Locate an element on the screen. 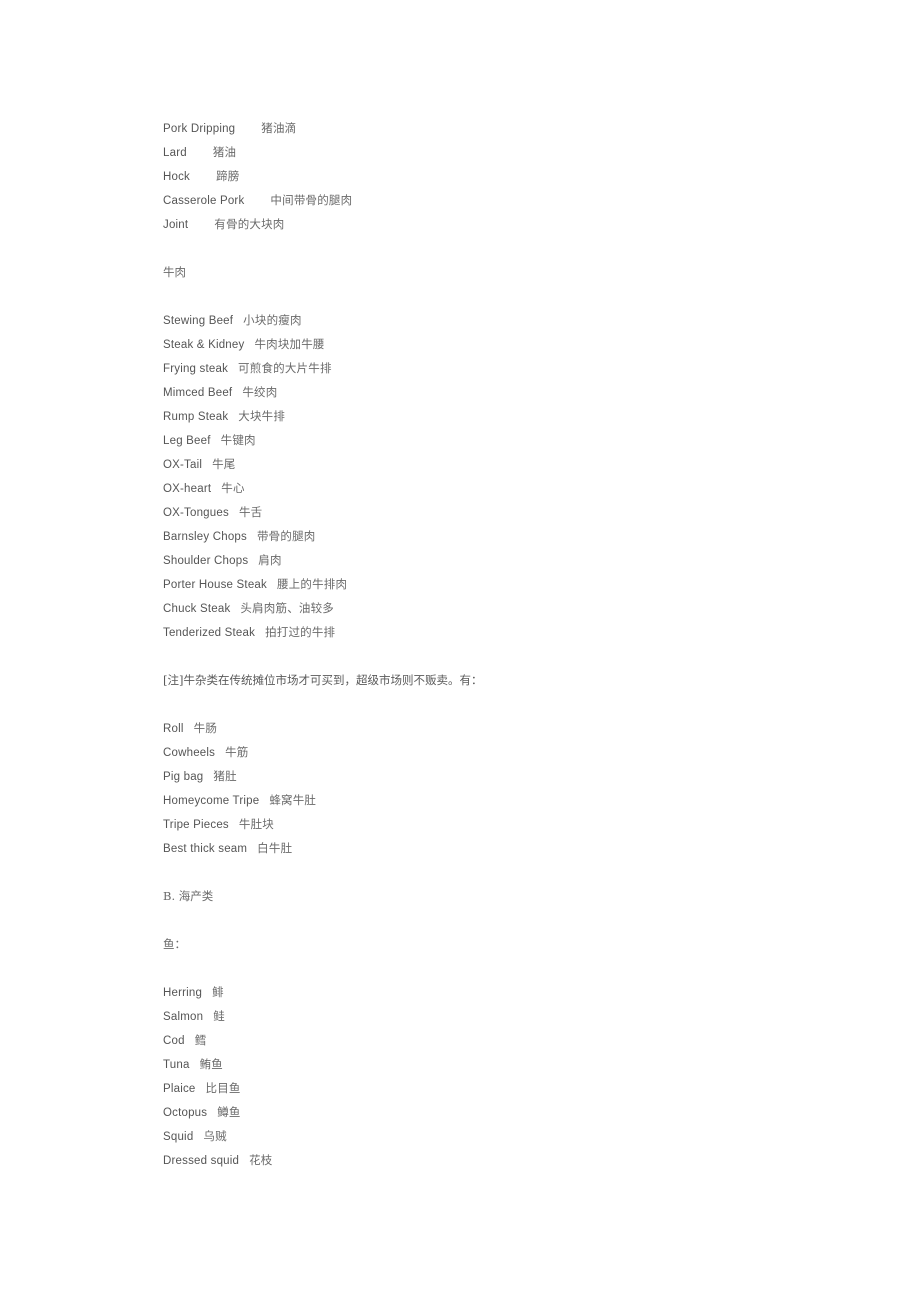 This screenshot has width=920, height=1302. glossary-entry: Lard 猪油 is located at coordinates (521, 152).